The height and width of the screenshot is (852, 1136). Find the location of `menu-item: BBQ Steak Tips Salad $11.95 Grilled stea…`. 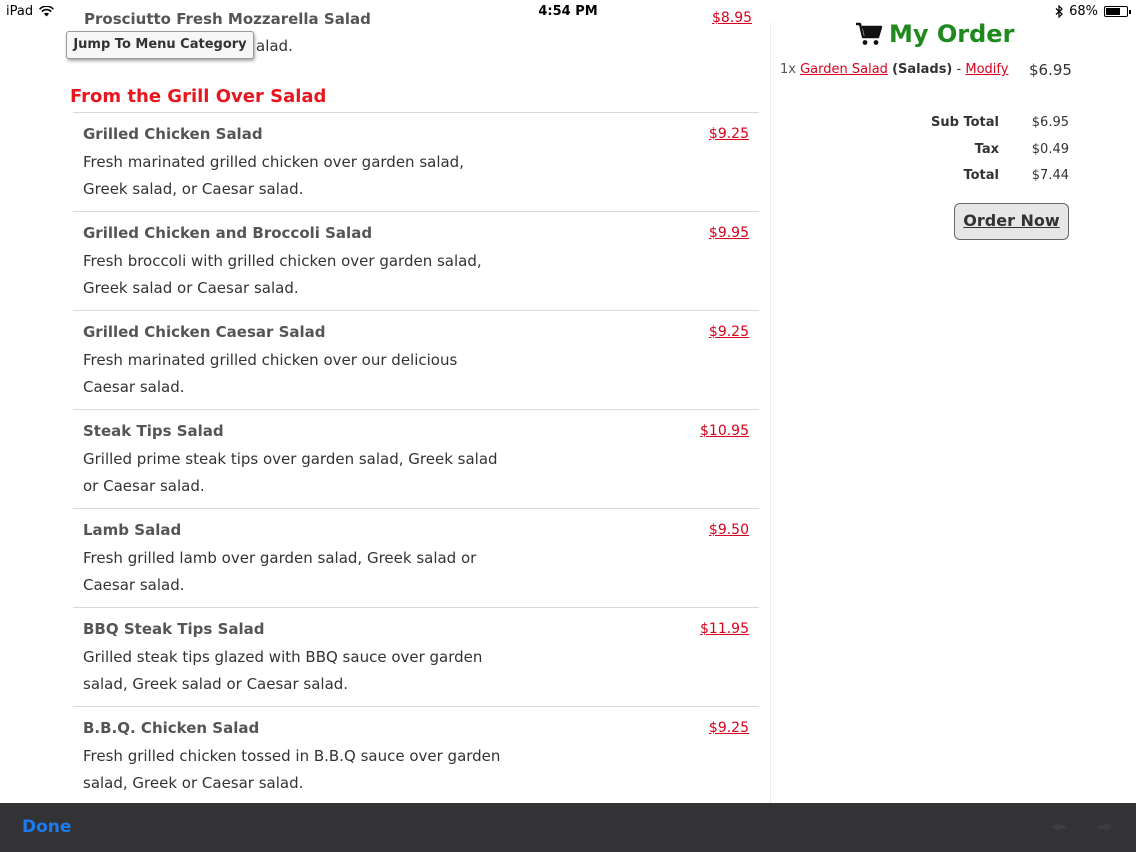

menu-item: BBQ Steak Tips Salad $11.95 Grilled stea… is located at coordinates (416, 656).